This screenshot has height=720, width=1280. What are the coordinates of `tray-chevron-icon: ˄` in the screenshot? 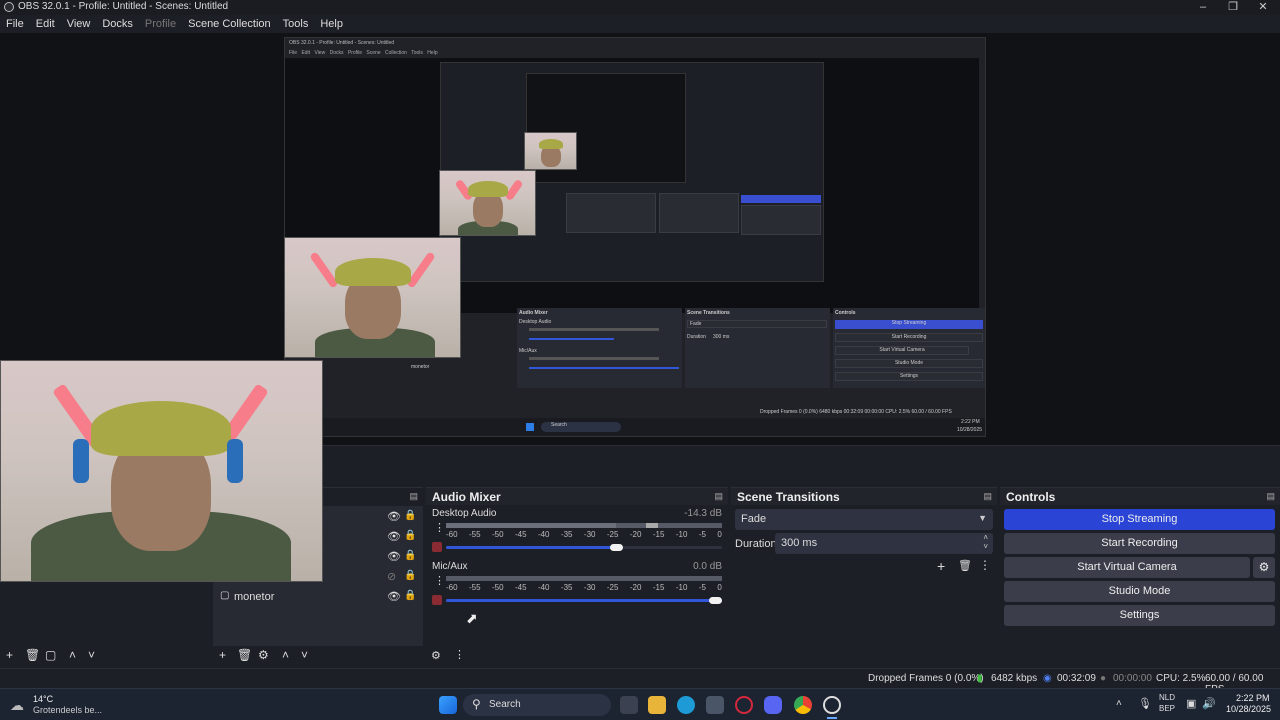 It's located at (1119, 703).